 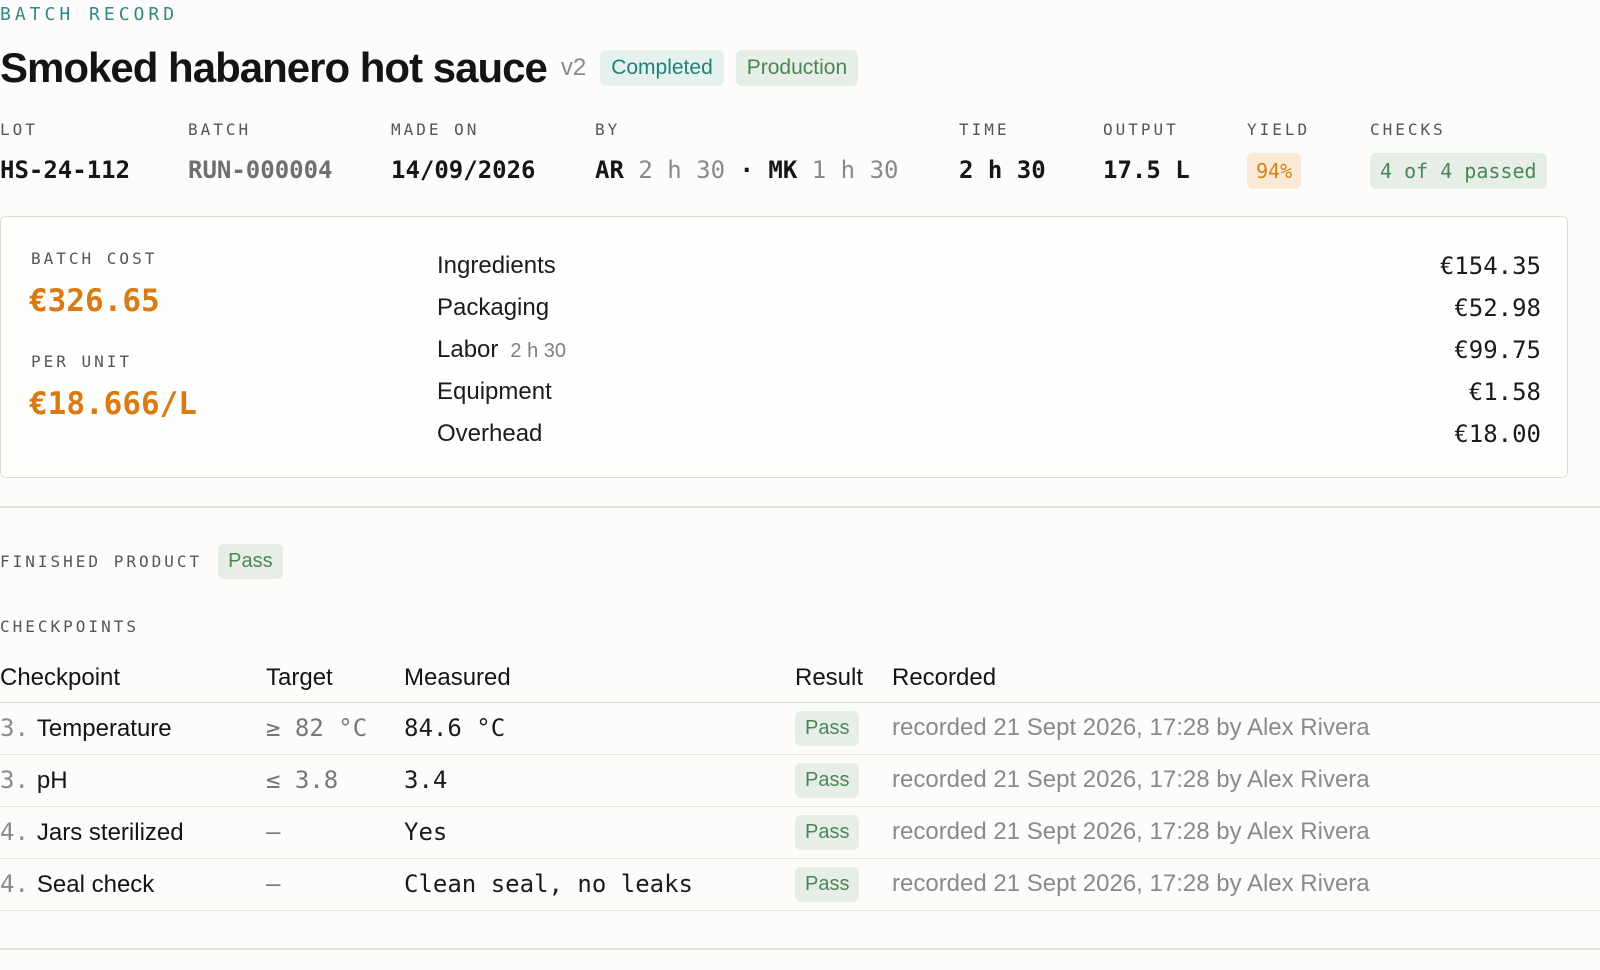 I want to click on meta-checks: CHECKS 4 of 4 passed, so click(x=1458, y=154).